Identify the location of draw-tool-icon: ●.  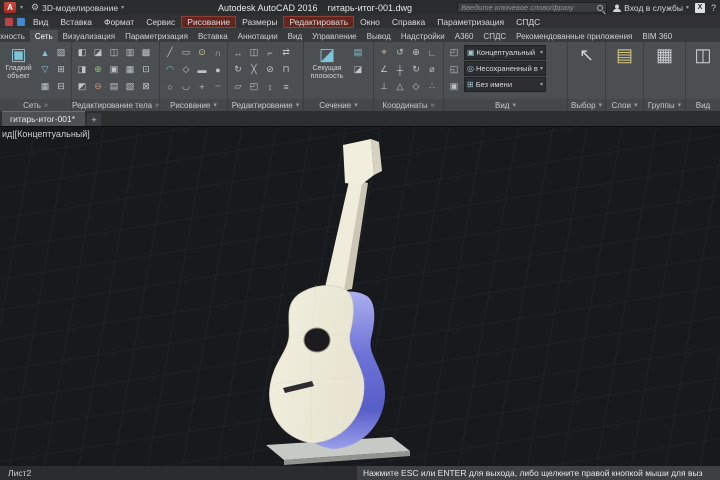
(218, 69).